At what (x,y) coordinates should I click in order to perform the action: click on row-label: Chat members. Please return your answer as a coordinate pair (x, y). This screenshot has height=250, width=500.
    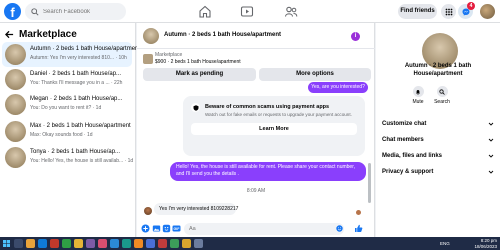
    Looking at the image, I should click on (403, 140).